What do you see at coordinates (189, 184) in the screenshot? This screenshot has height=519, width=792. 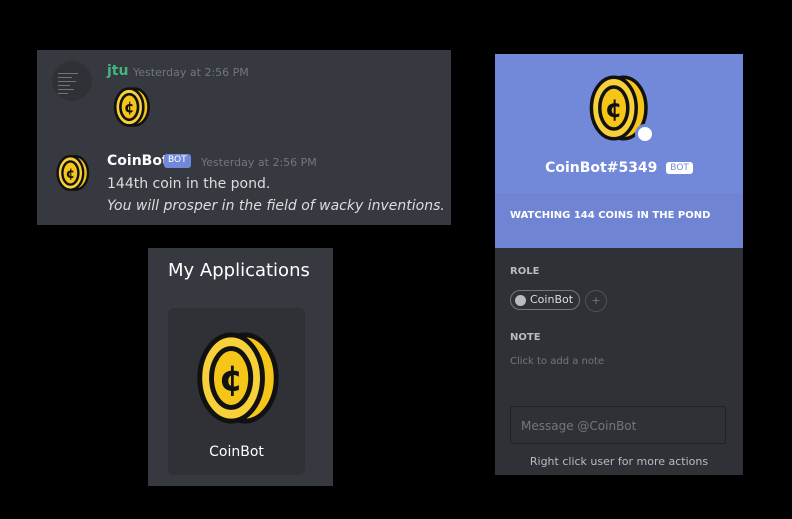 I see `message-line: 144th coin in the pond.` at bounding box center [189, 184].